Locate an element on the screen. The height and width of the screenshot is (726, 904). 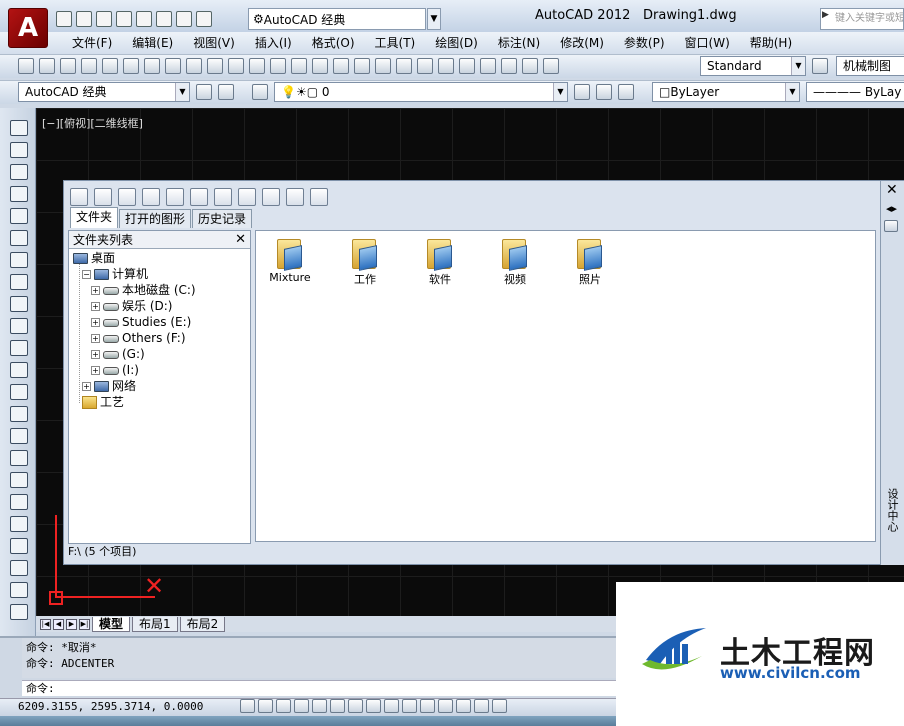
xline-icon is located at coordinates (19, 150).